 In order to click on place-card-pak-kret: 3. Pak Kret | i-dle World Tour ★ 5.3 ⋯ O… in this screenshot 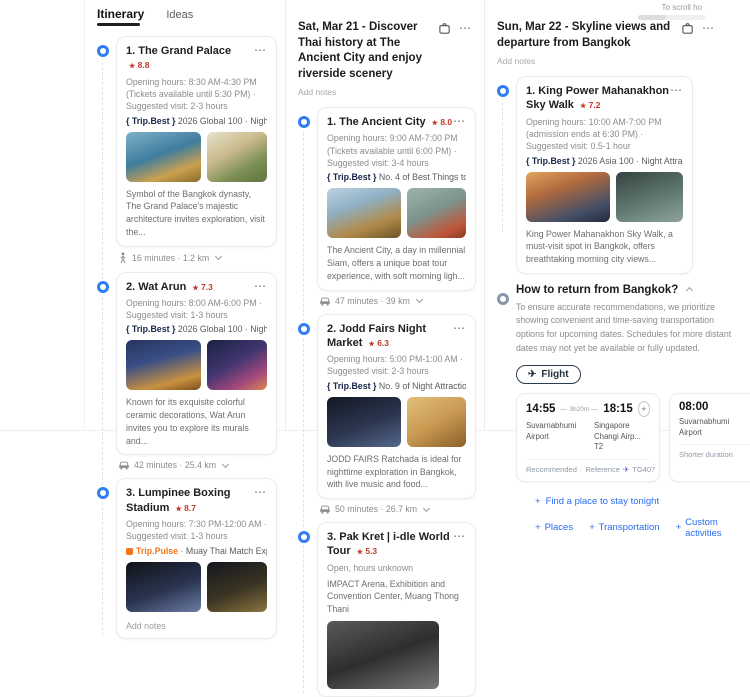, I will do `click(396, 609)`.